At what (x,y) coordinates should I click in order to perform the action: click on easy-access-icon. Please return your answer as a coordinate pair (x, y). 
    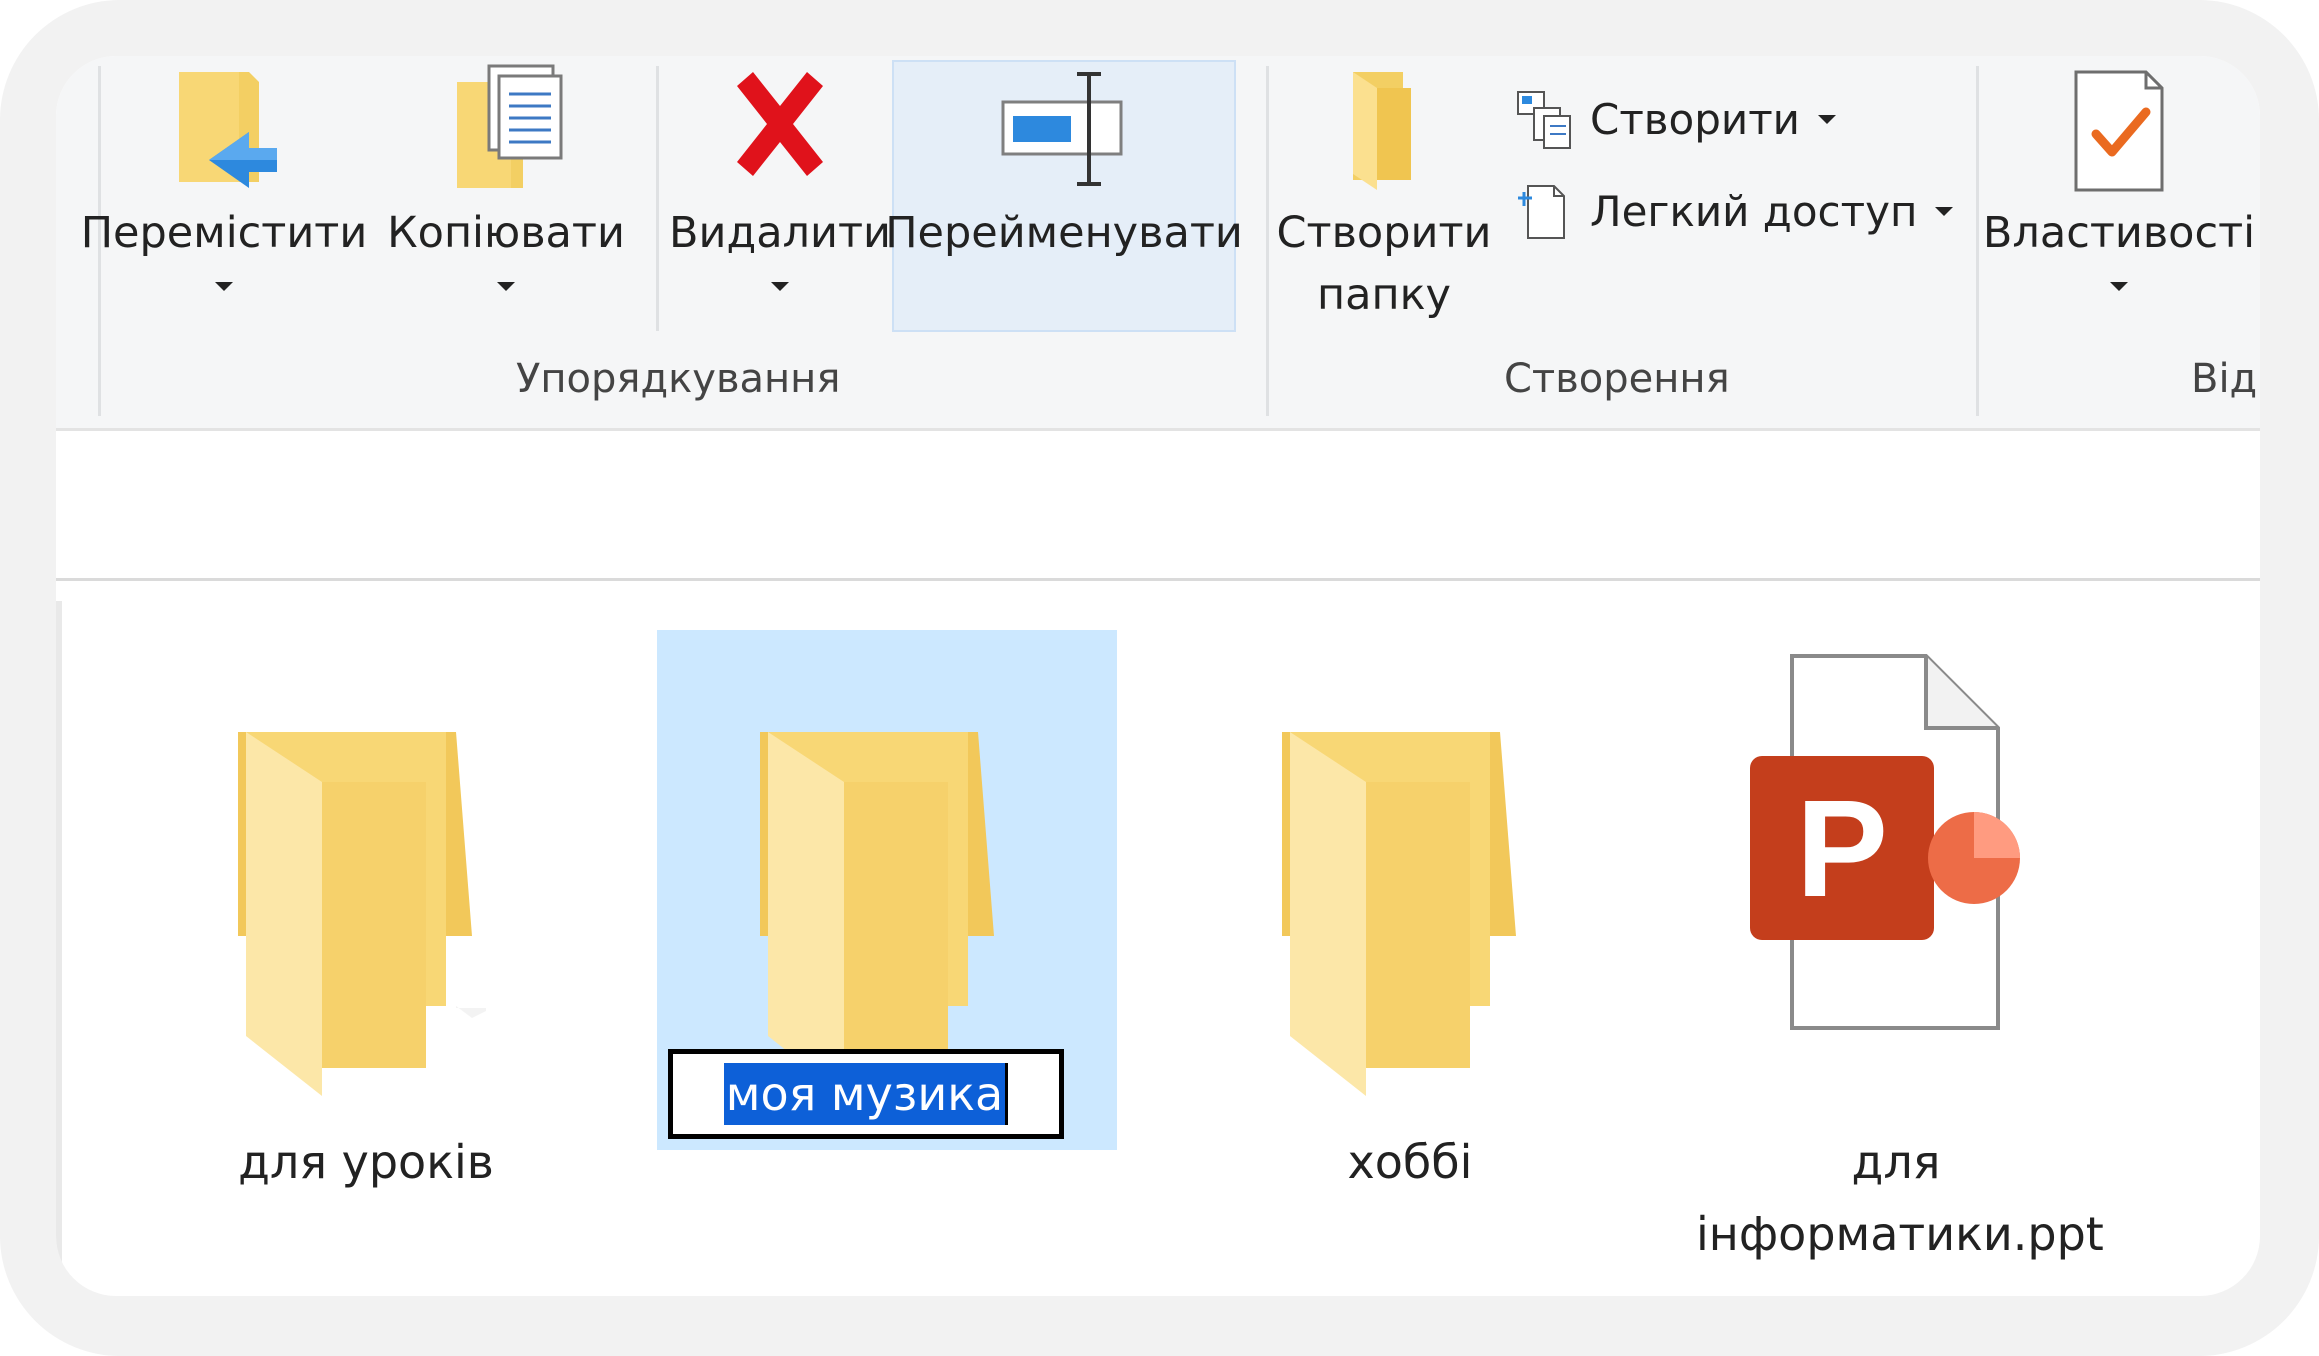
    Looking at the image, I should click on (1541, 212).